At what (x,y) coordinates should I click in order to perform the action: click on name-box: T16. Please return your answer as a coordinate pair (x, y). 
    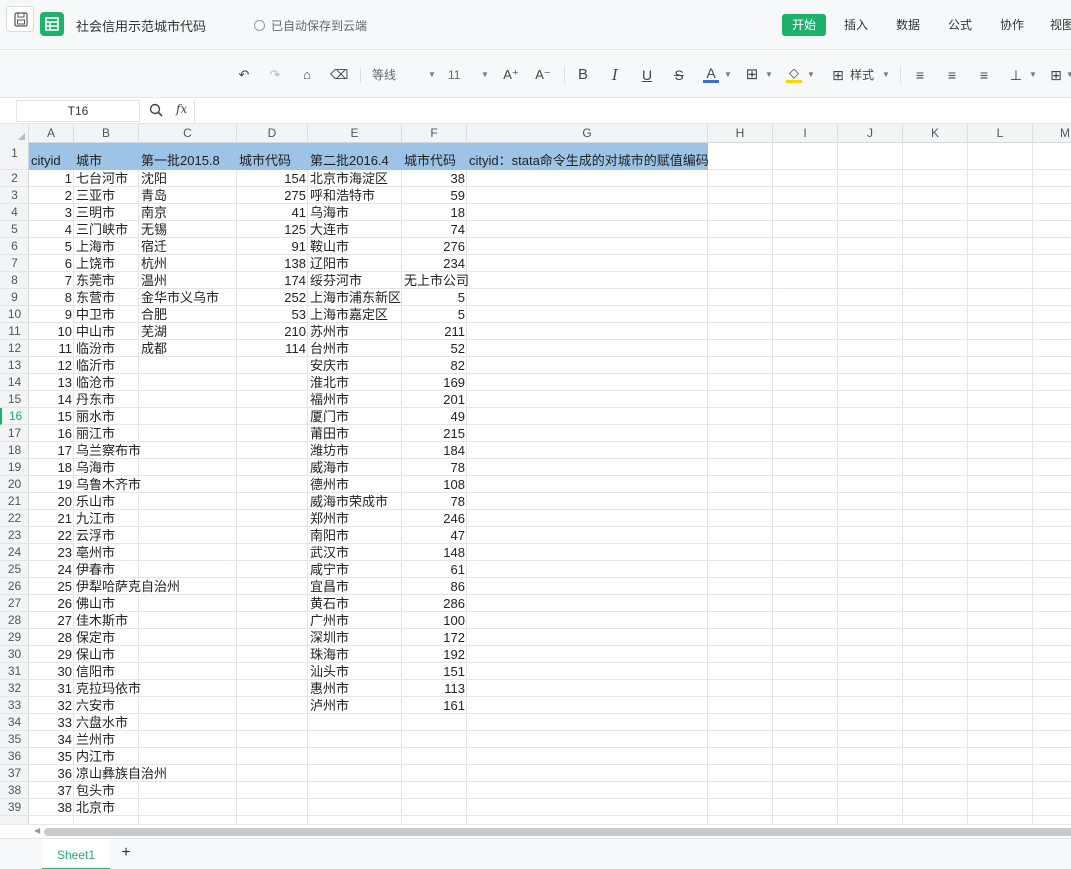
    Looking at the image, I should click on (78, 111).